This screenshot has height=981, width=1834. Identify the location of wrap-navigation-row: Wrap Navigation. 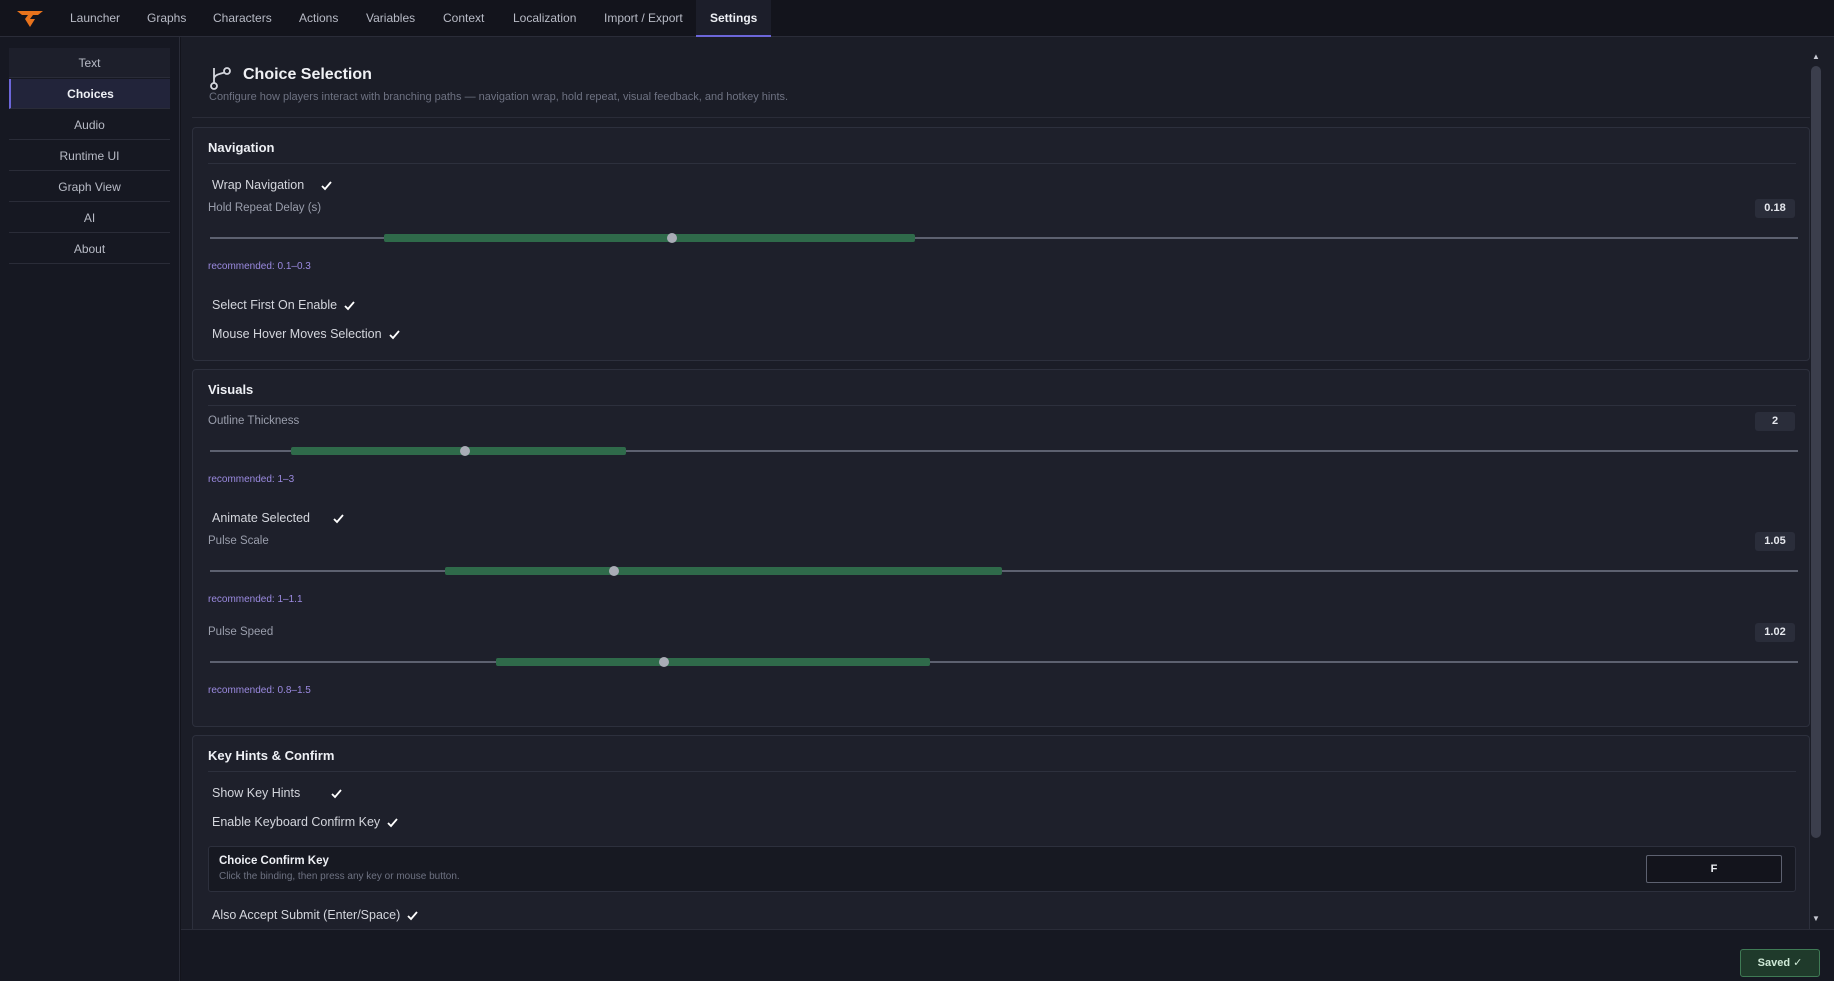
(272, 185).